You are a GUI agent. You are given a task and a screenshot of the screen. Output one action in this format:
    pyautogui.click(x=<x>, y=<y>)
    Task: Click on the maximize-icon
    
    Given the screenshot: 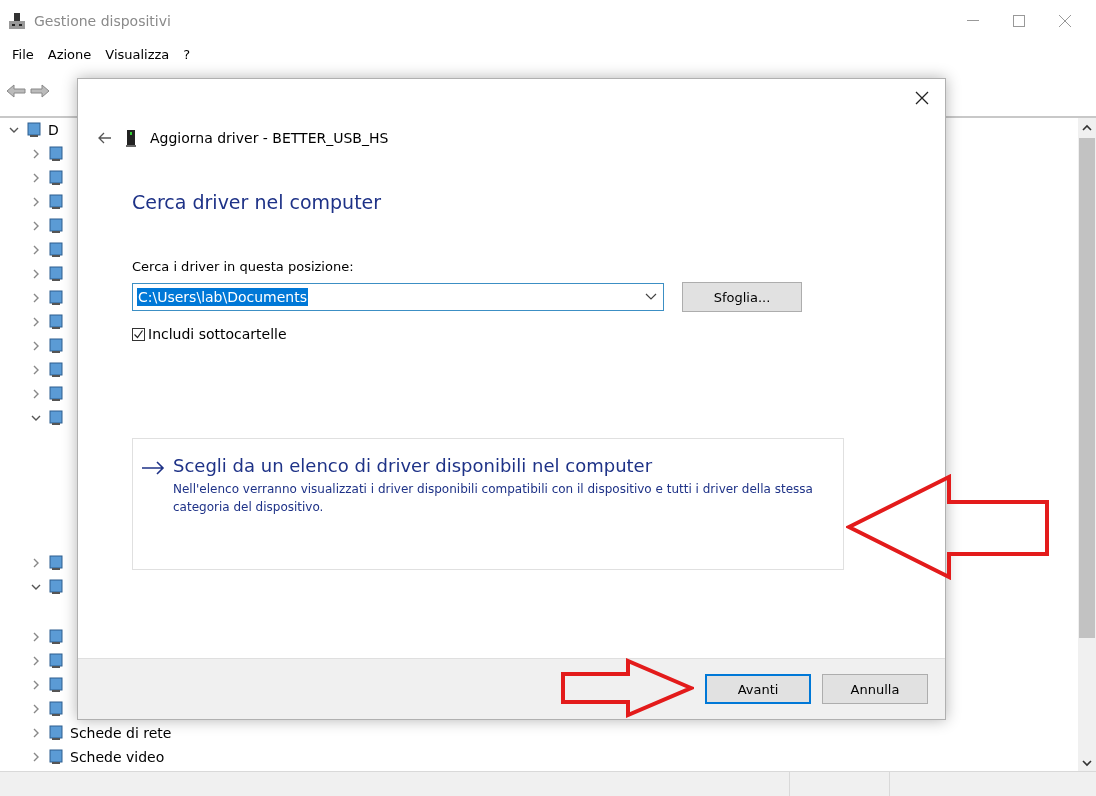 What is the action you would take?
    pyautogui.click(x=1019, y=21)
    